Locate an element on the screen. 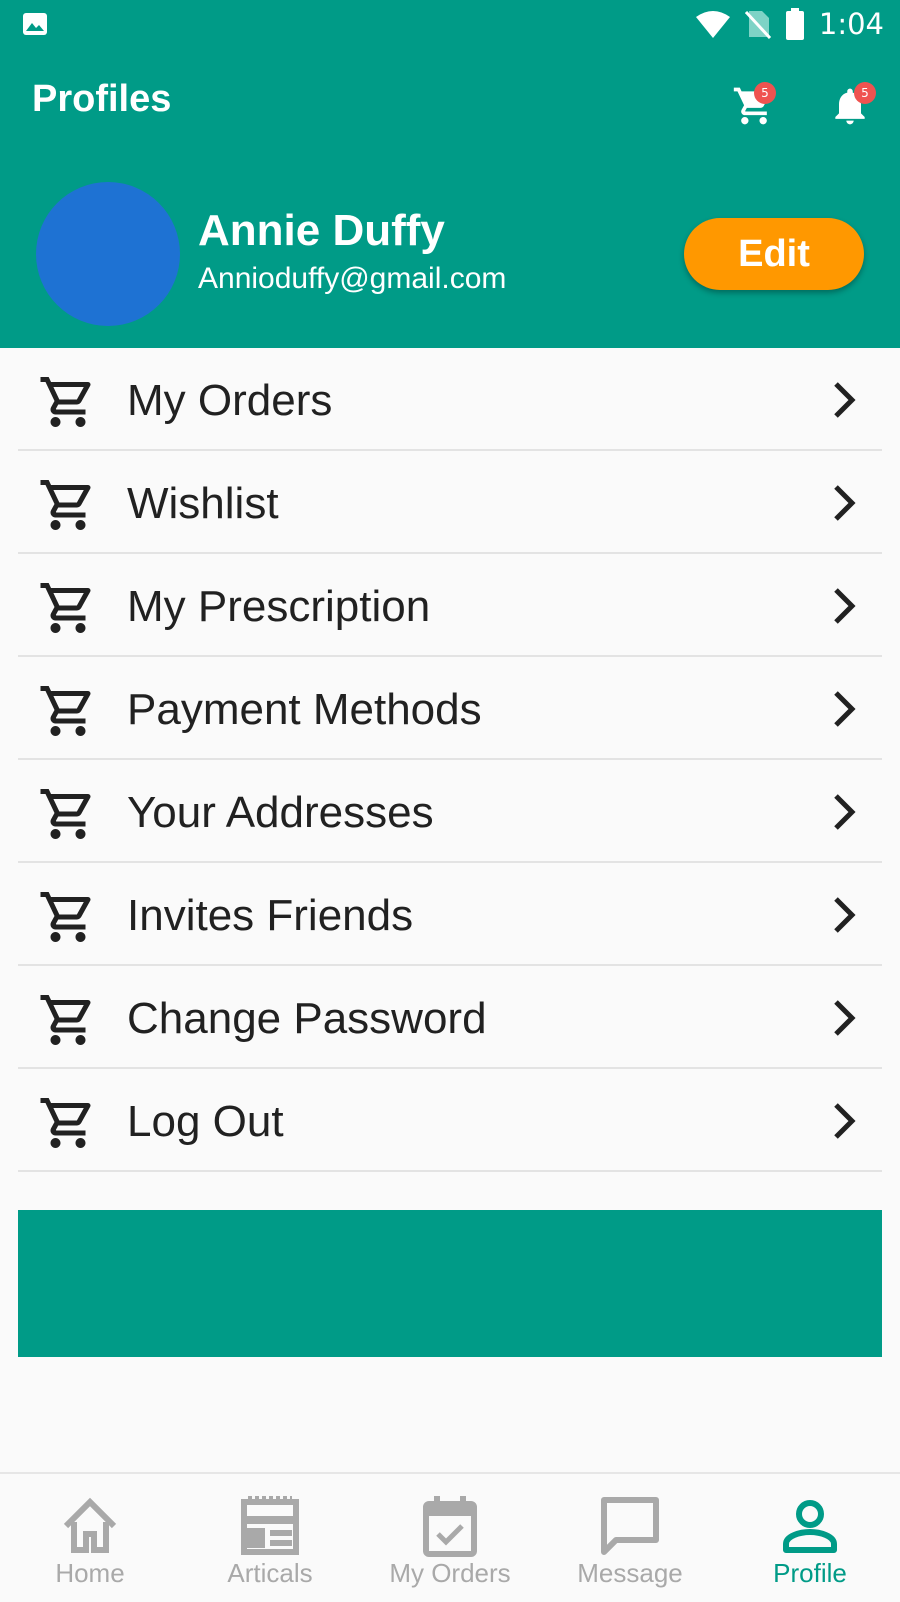 The width and height of the screenshot is (900, 1602). menu-item-label: My Orders is located at coordinates (230, 400).